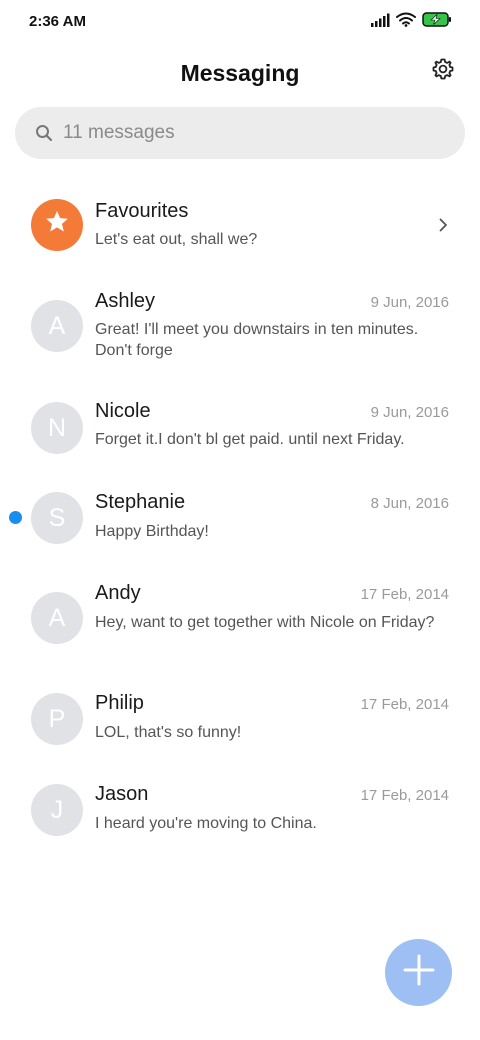 This screenshot has width=480, height=1040. Describe the element at coordinates (206, 823) in the screenshot. I see `conversation-preview: I heard you're moving to China.` at that location.